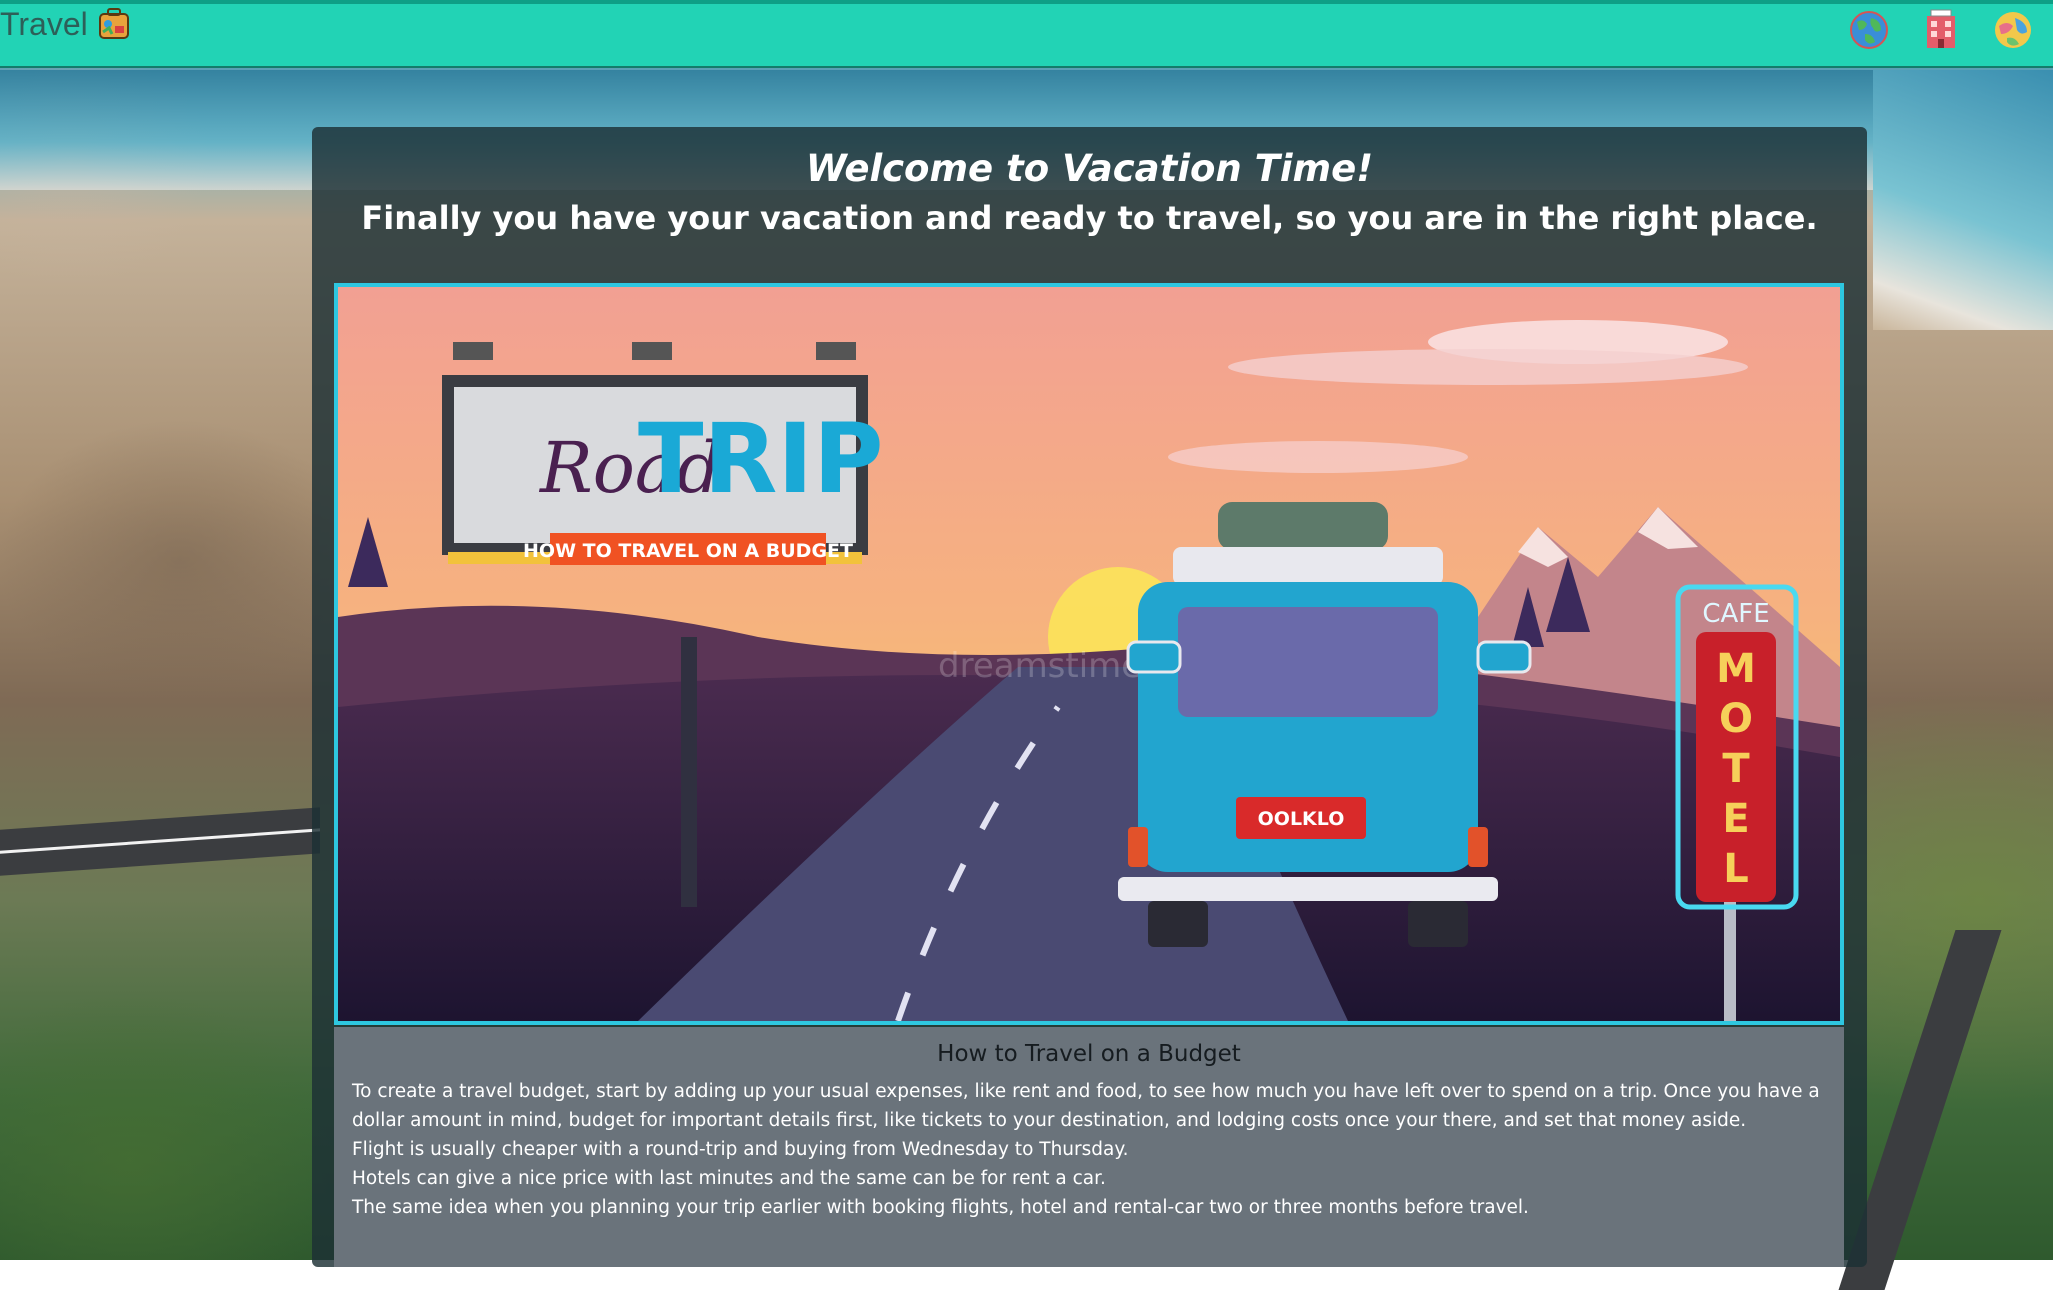 This screenshot has height=1290, width=2053. Describe the element at coordinates (160, 928) in the screenshot. I see `coastal-road-left` at that location.